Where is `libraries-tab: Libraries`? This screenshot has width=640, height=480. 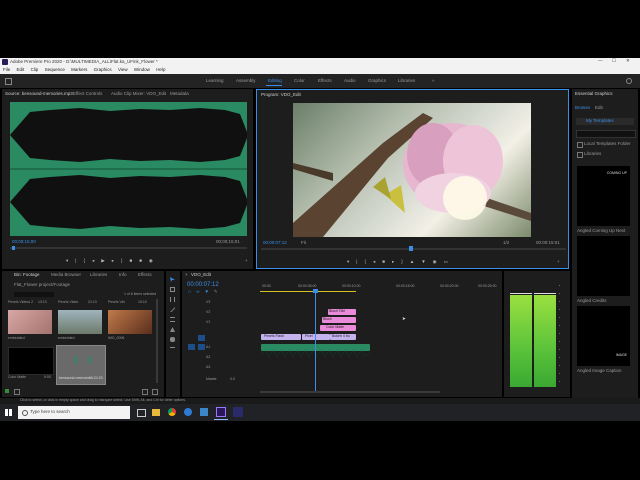
libraries-tab: Libraries is located at coordinates (98, 275).